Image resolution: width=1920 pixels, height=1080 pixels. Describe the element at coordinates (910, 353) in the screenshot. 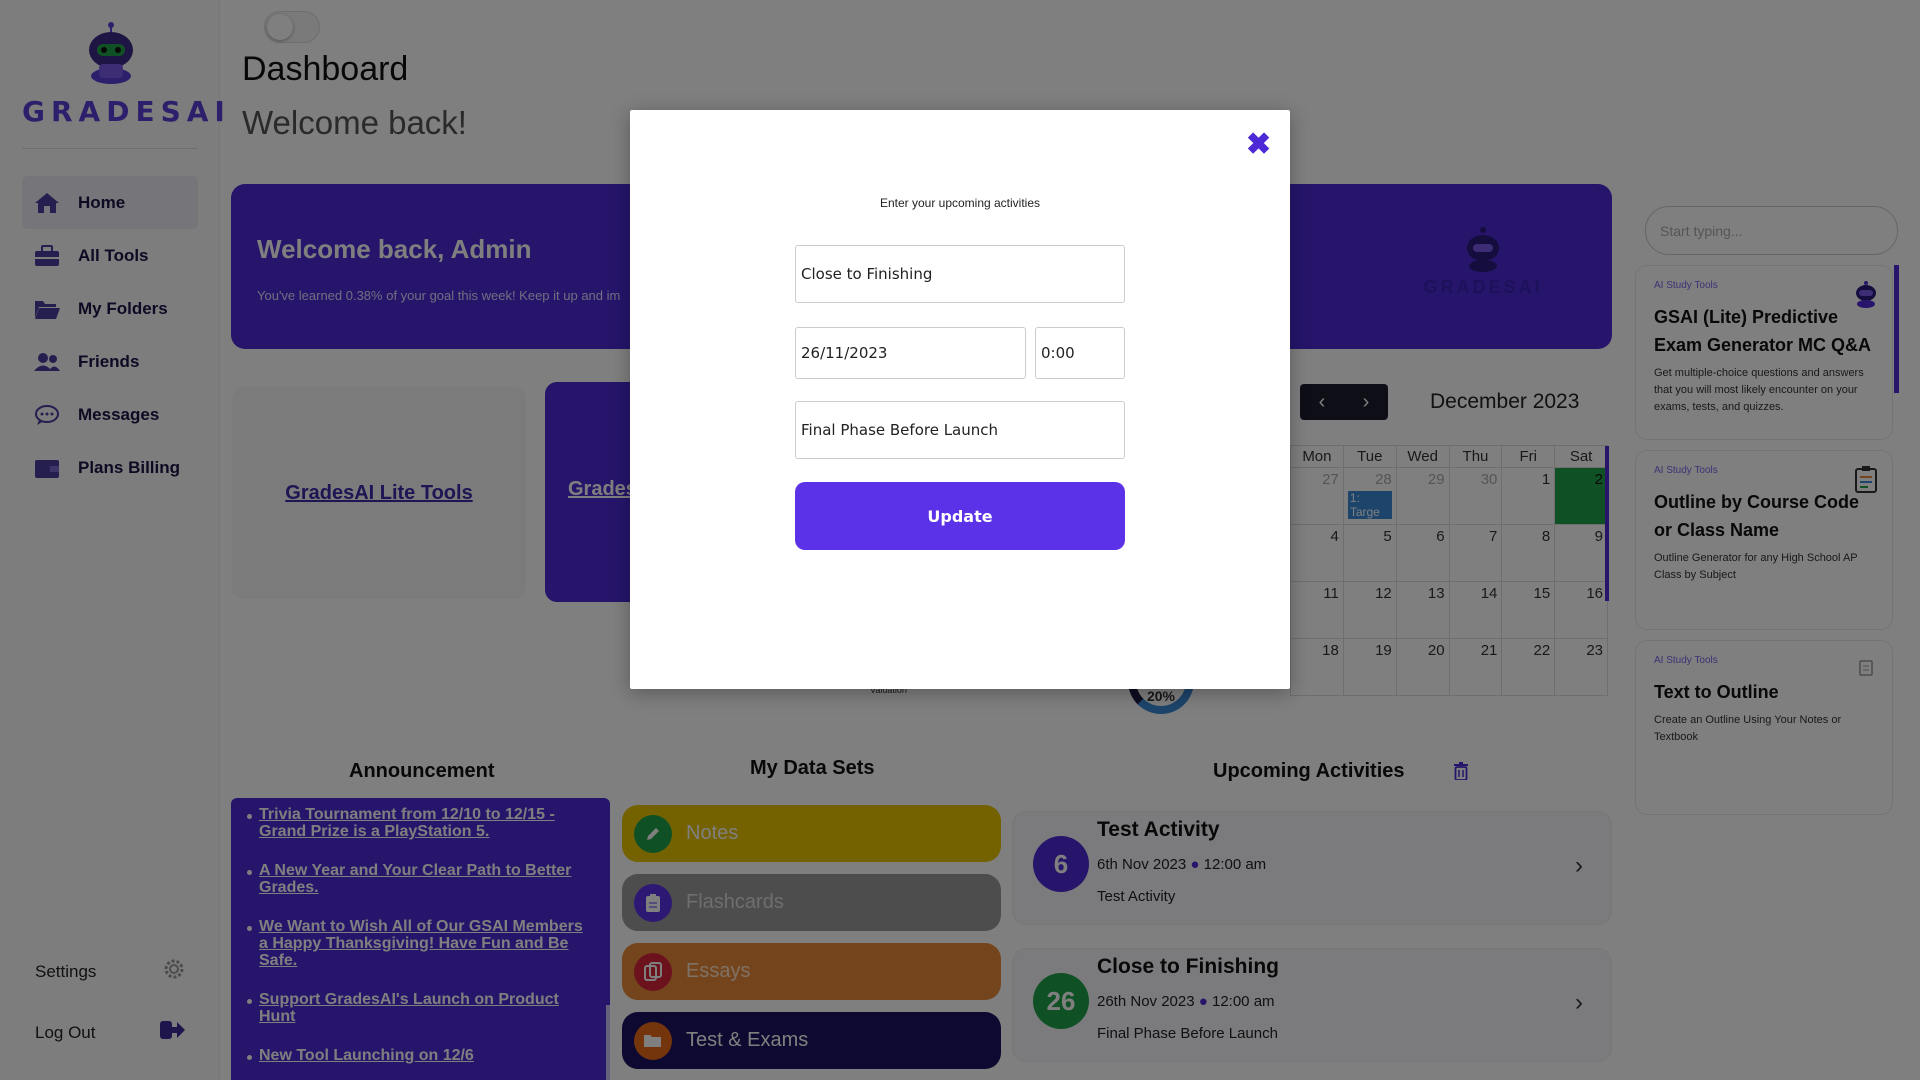

I see `activity-date-input` at that location.